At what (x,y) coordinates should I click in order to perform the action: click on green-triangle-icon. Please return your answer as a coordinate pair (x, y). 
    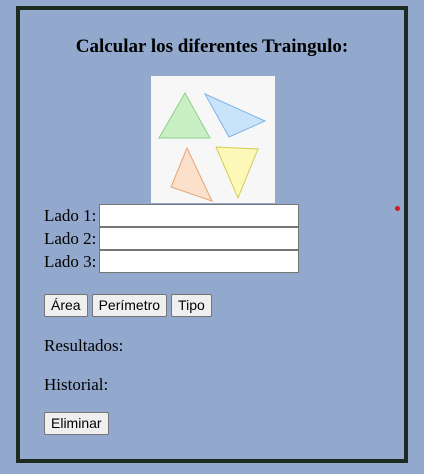
    Looking at the image, I should click on (184, 115).